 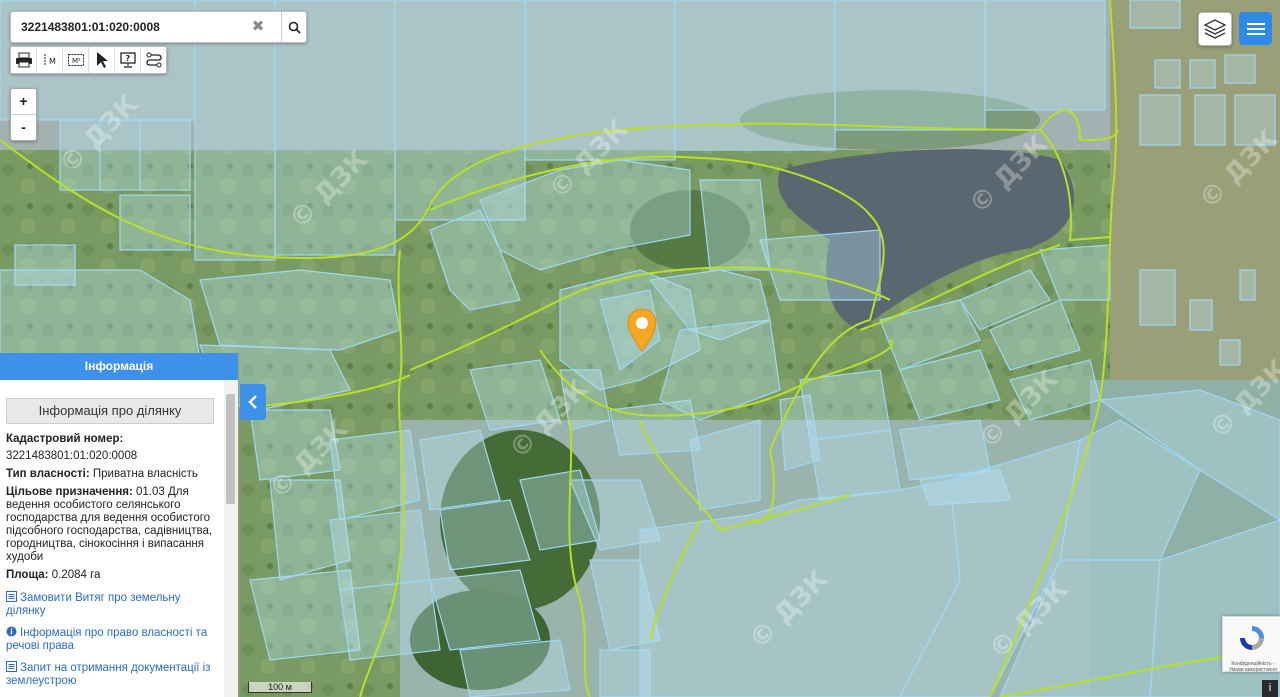 I want to click on search-icon, so click(x=294, y=27).